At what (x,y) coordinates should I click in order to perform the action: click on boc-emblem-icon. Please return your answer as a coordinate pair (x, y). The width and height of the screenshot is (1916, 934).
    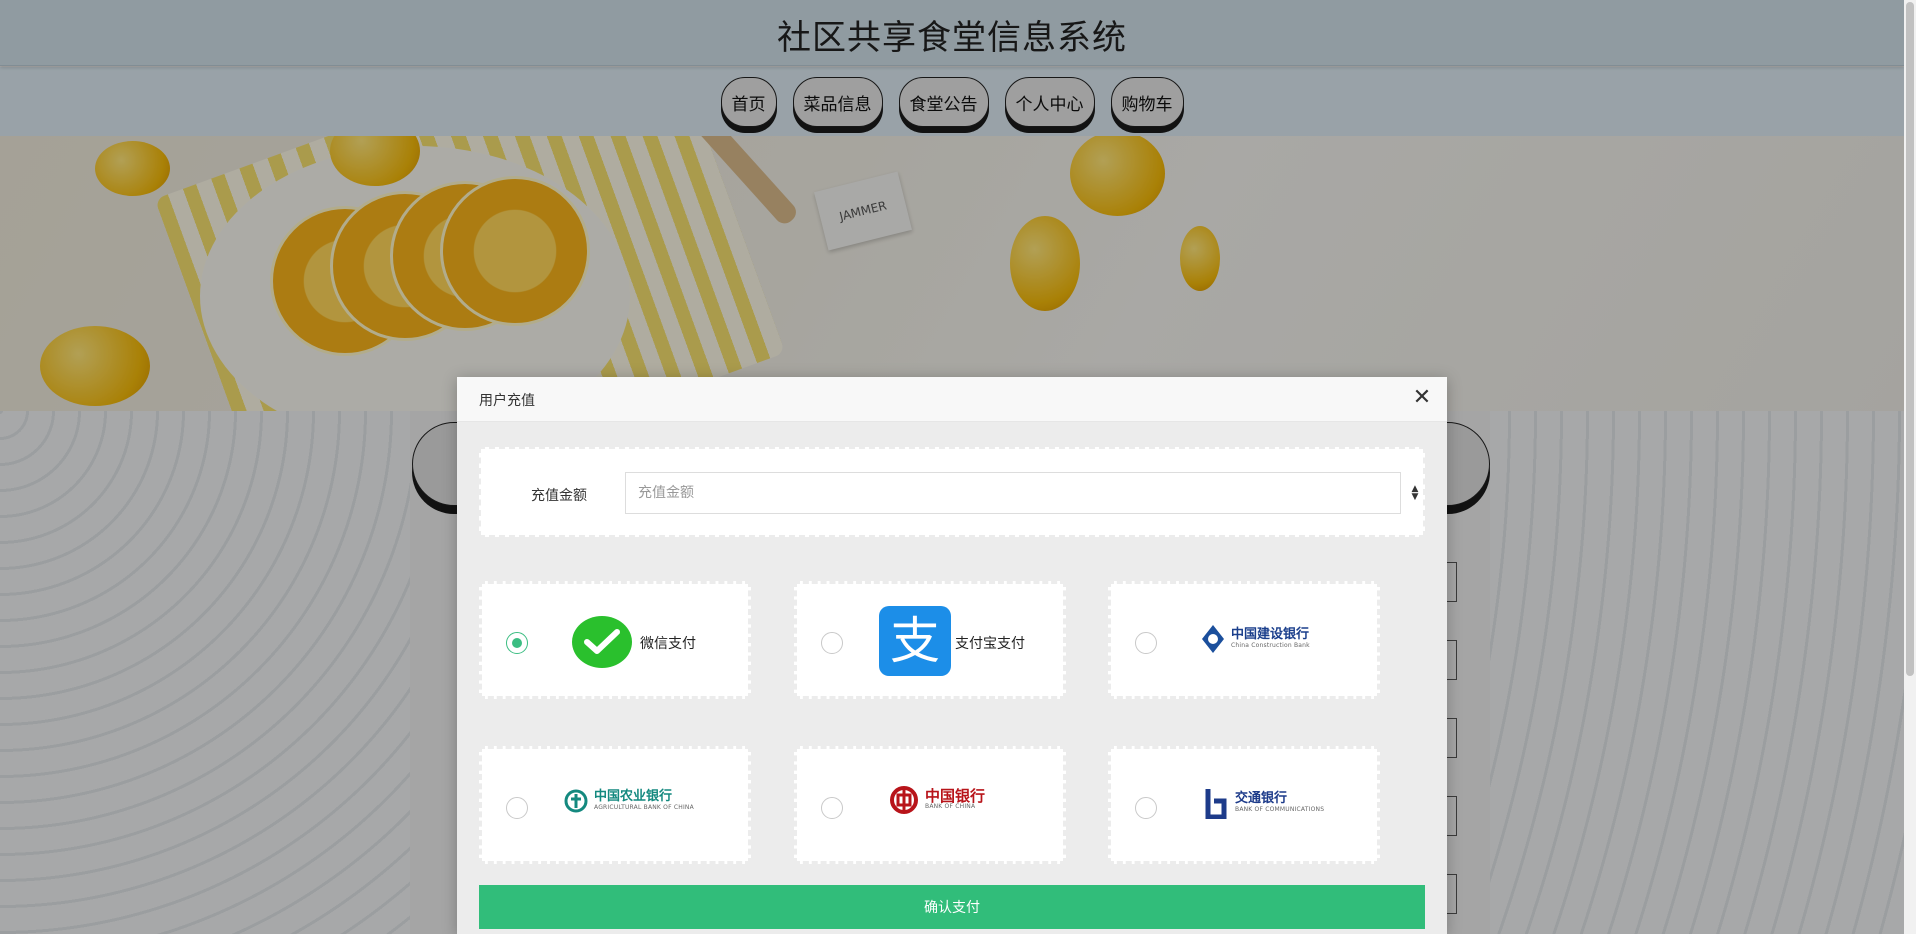
    Looking at the image, I should click on (904, 800).